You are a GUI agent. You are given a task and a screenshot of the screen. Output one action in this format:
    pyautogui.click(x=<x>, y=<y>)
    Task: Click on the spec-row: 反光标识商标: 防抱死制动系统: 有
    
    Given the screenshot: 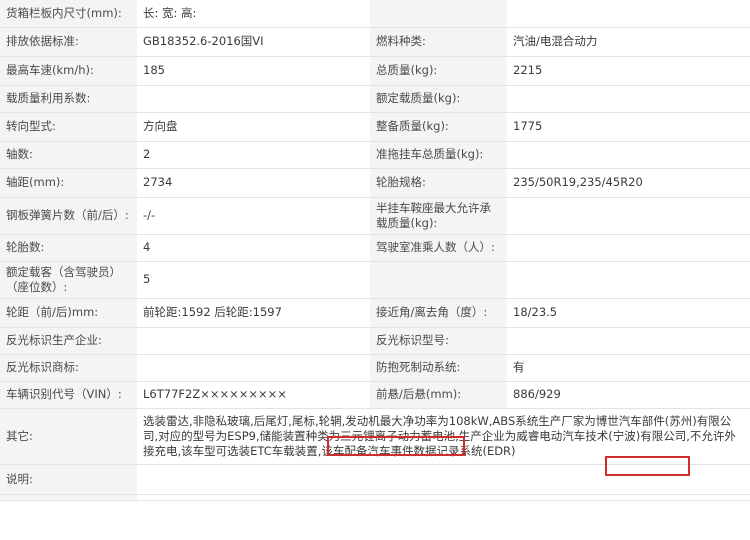 What is the action you would take?
    pyautogui.click(x=375, y=368)
    